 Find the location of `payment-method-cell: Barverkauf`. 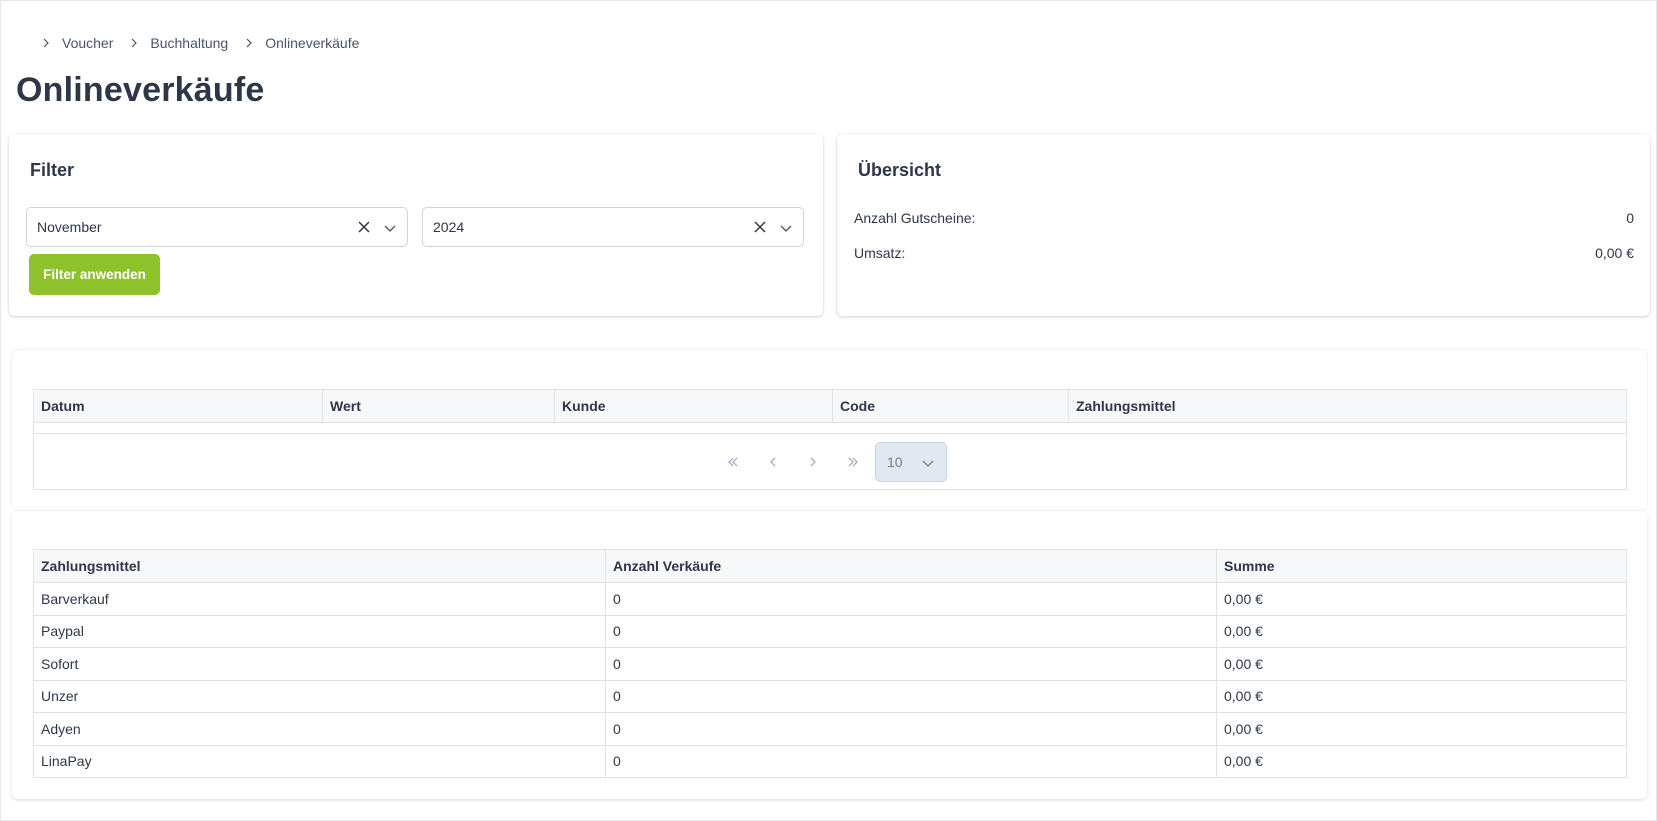

payment-method-cell: Barverkauf is located at coordinates (319, 599).